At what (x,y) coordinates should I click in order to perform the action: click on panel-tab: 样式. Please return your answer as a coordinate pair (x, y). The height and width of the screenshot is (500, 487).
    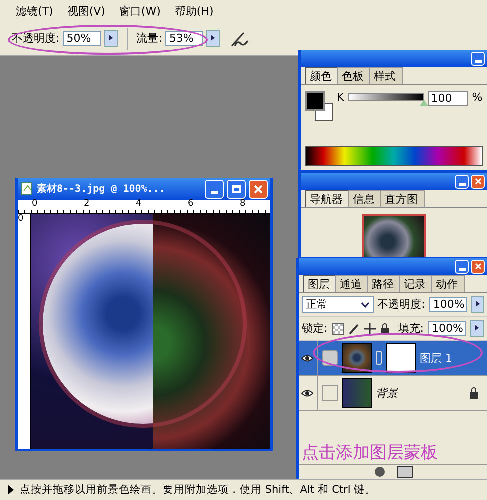
    Looking at the image, I should click on (386, 75).